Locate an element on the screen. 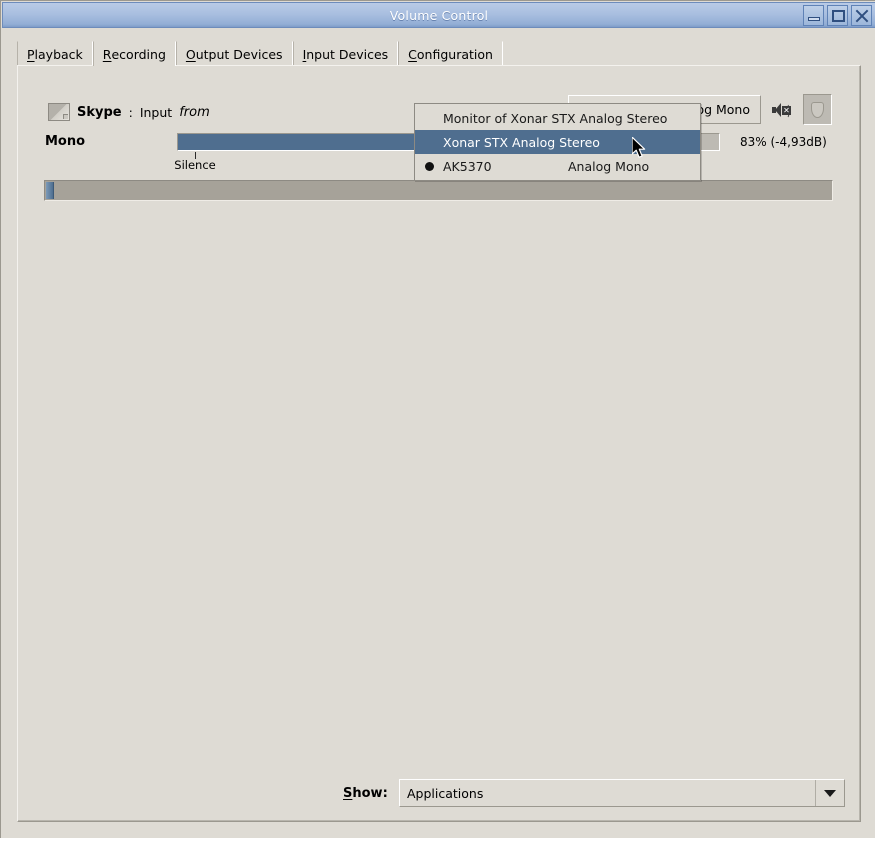  show-filter-arrow is located at coordinates (829, 793).